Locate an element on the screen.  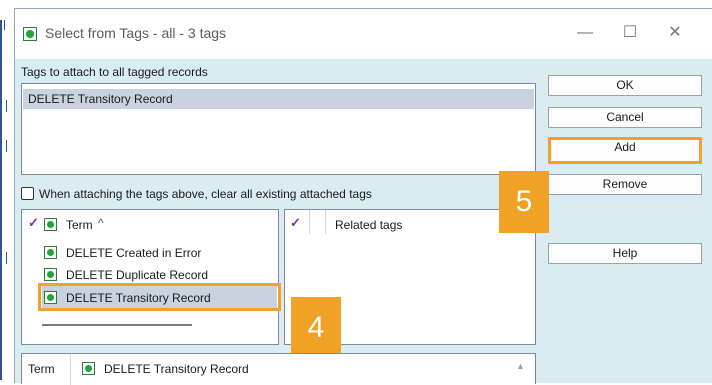
horizontal-scrollbar is located at coordinates (117, 325).